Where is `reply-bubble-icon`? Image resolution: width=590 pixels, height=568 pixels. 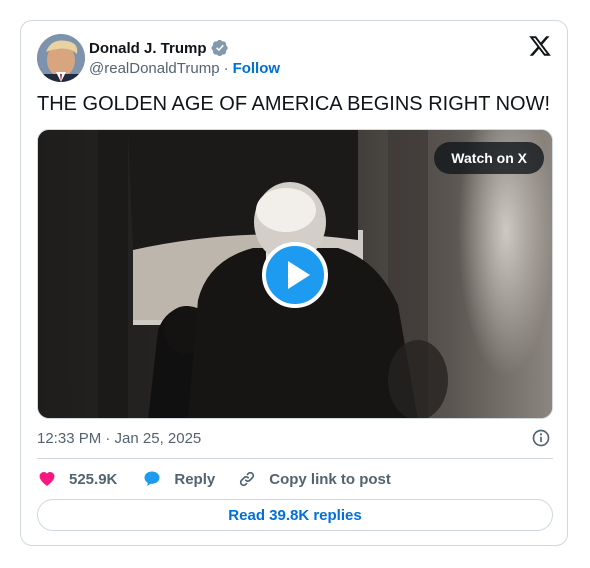
reply-bubble-icon is located at coordinates (152, 478).